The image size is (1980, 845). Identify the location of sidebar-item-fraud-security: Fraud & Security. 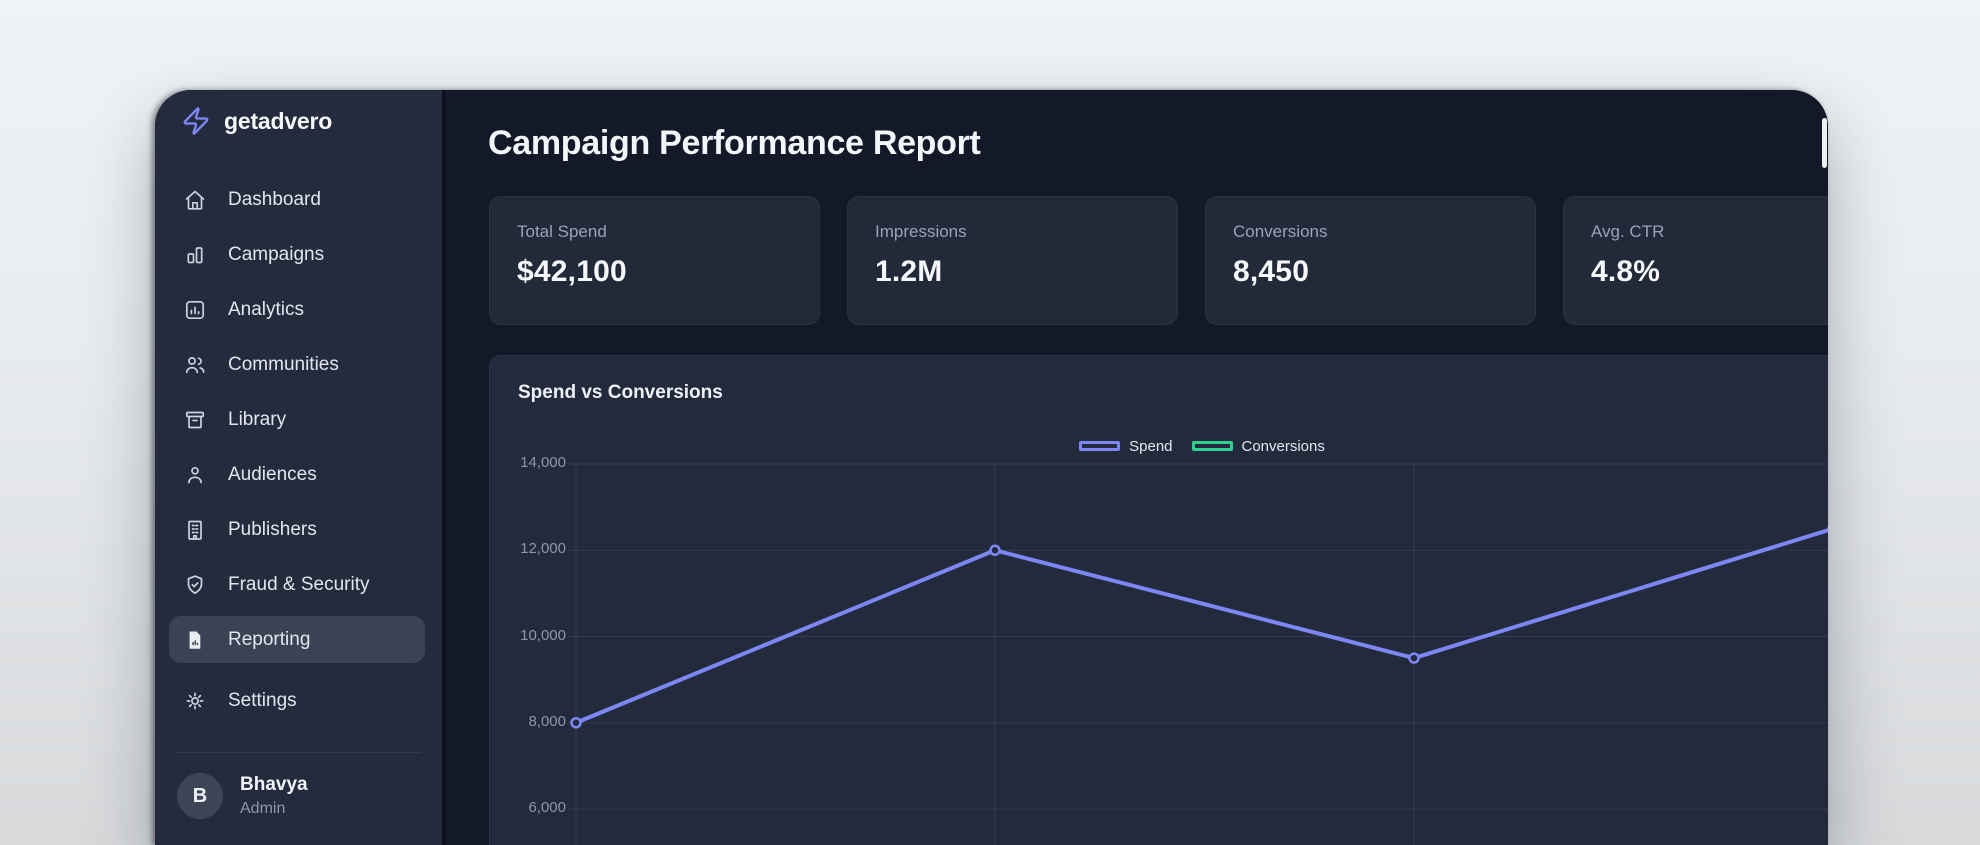
(297, 584).